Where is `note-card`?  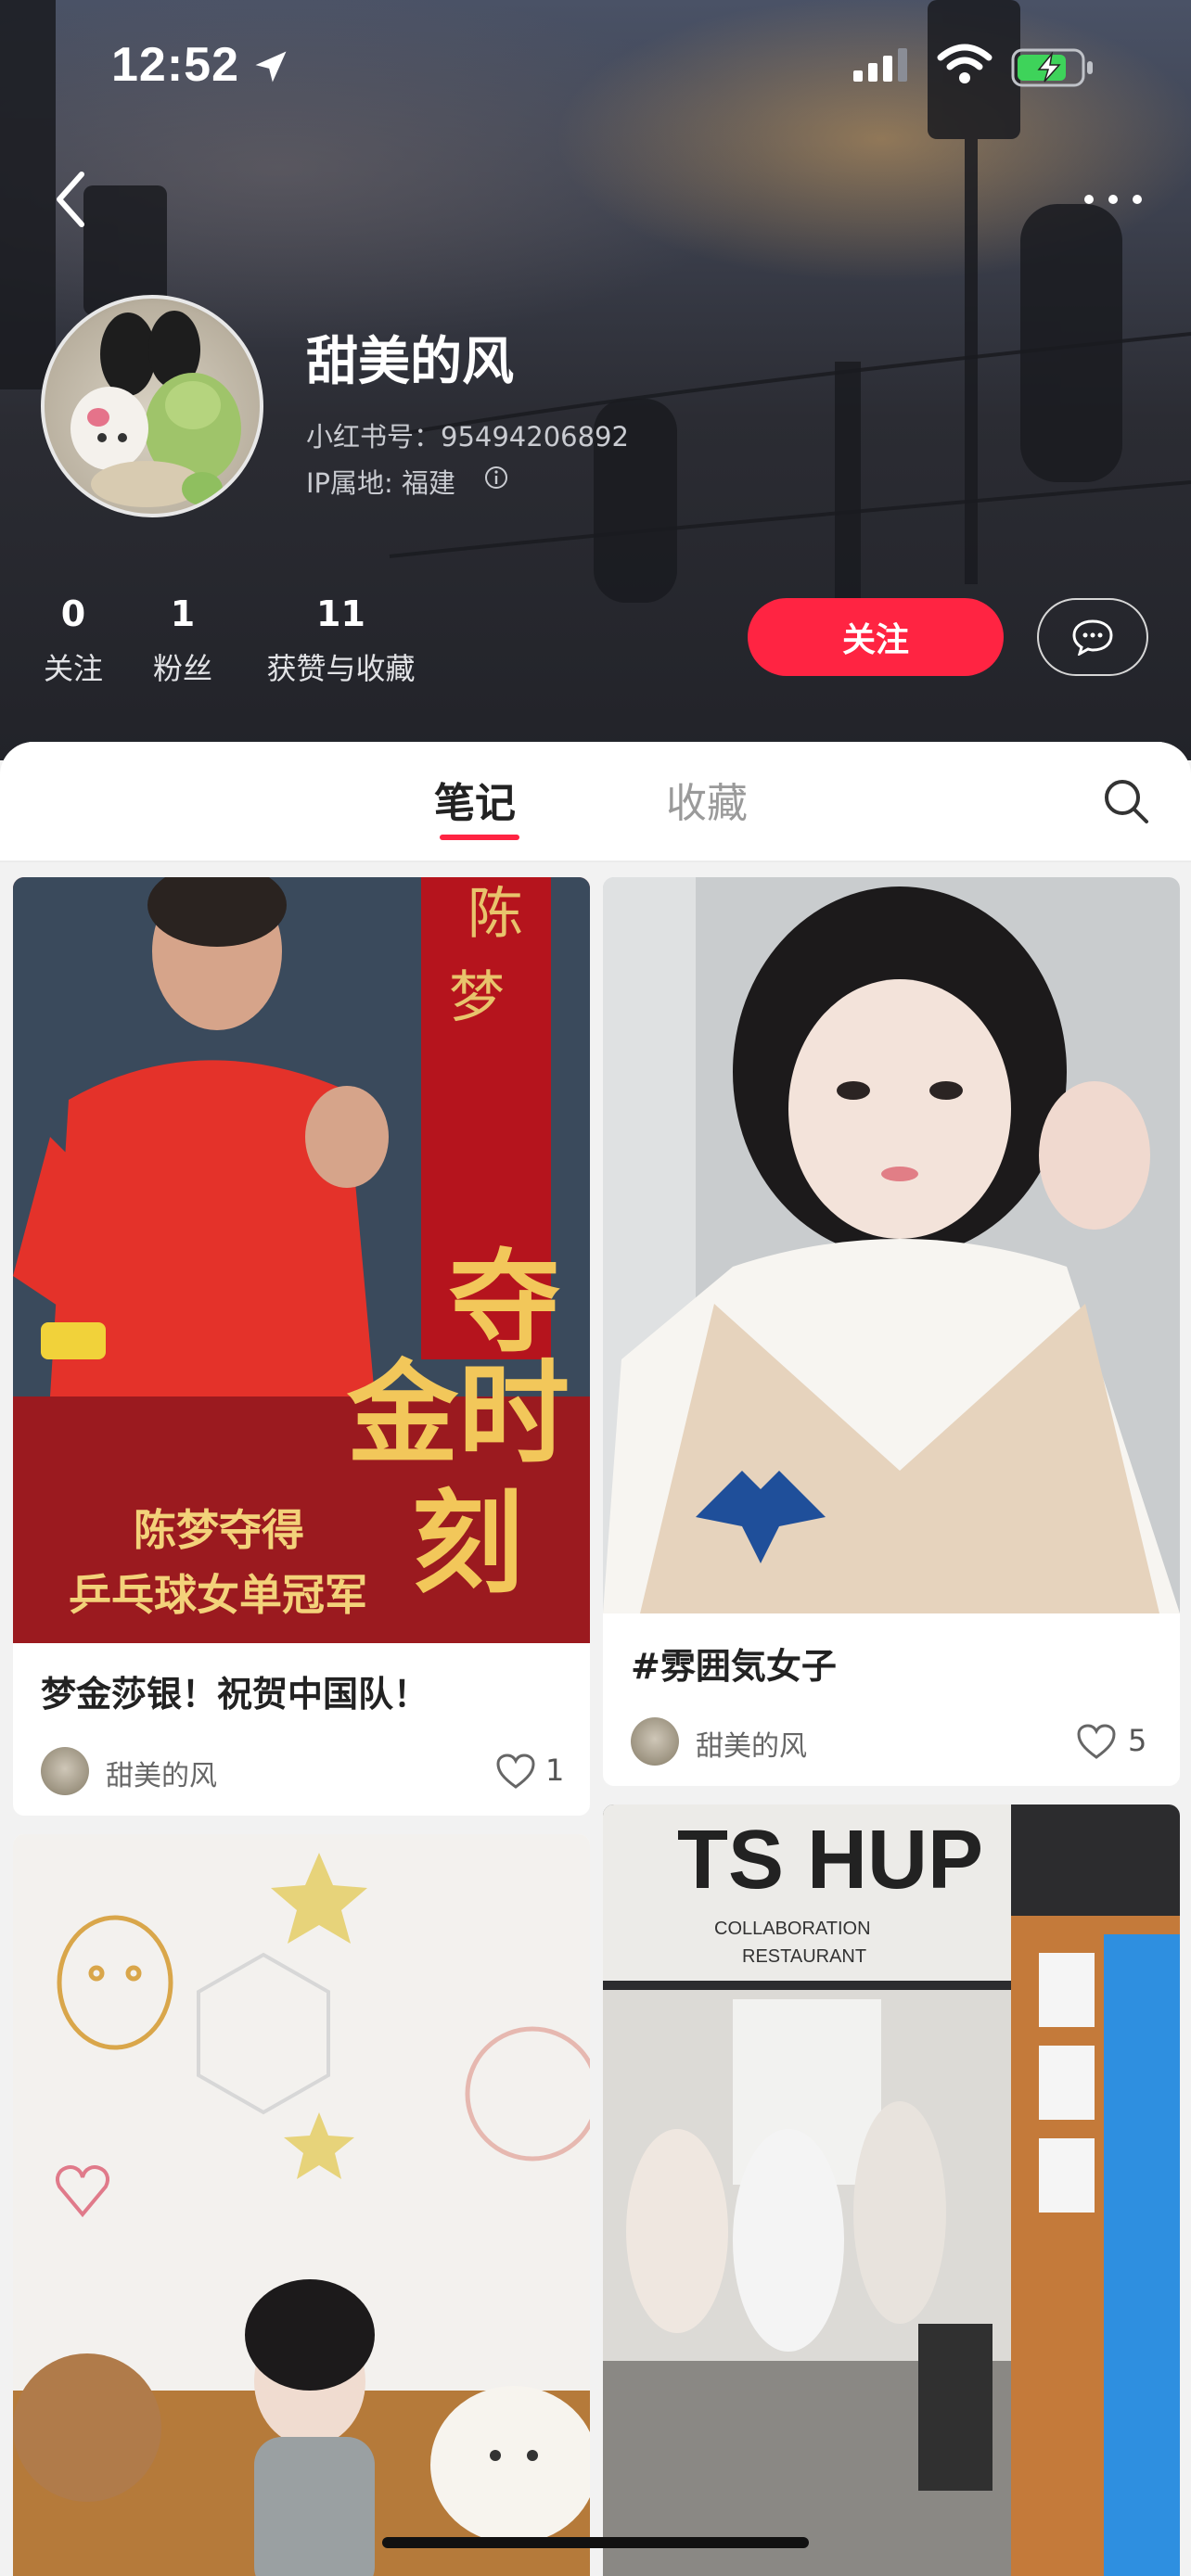
note-card is located at coordinates (301, 2205).